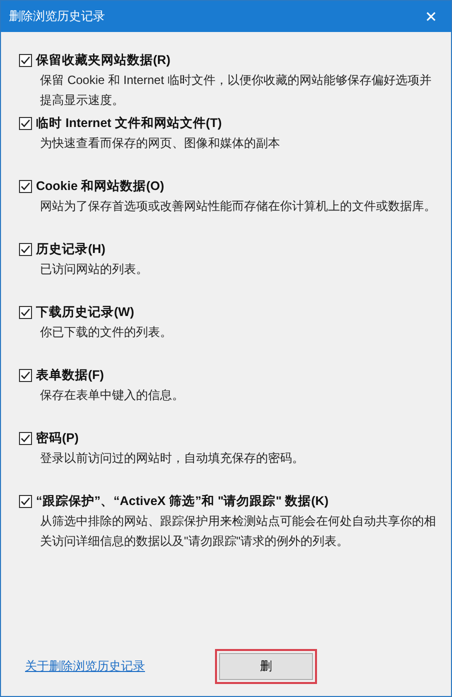 The width and height of the screenshot is (452, 697). Describe the element at coordinates (57, 438) in the screenshot. I see `option-label: 密码(P)` at that location.